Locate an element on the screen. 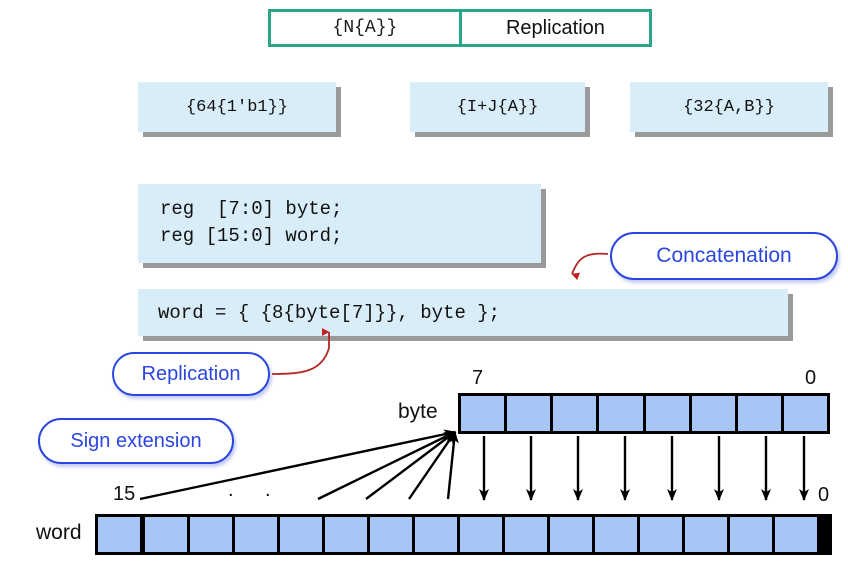 This screenshot has width=848, height=564. replication-syntax-table: {N{A}} Replication is located at coordinates (460, 28).